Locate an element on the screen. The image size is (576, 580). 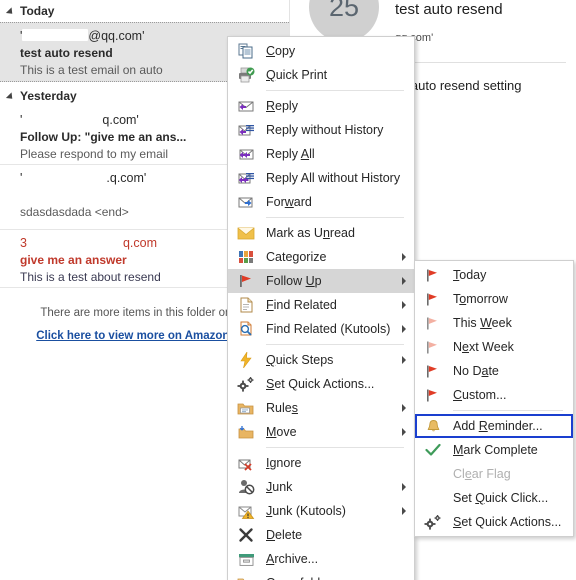
sender-suffix: q.com is located at coordinates (139, 243).